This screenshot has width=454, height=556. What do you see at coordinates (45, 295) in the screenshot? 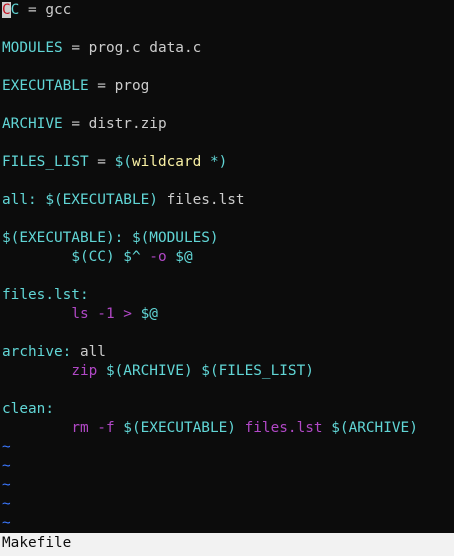
I see `code-line: files.lst:` at bounding box center [45, 295].